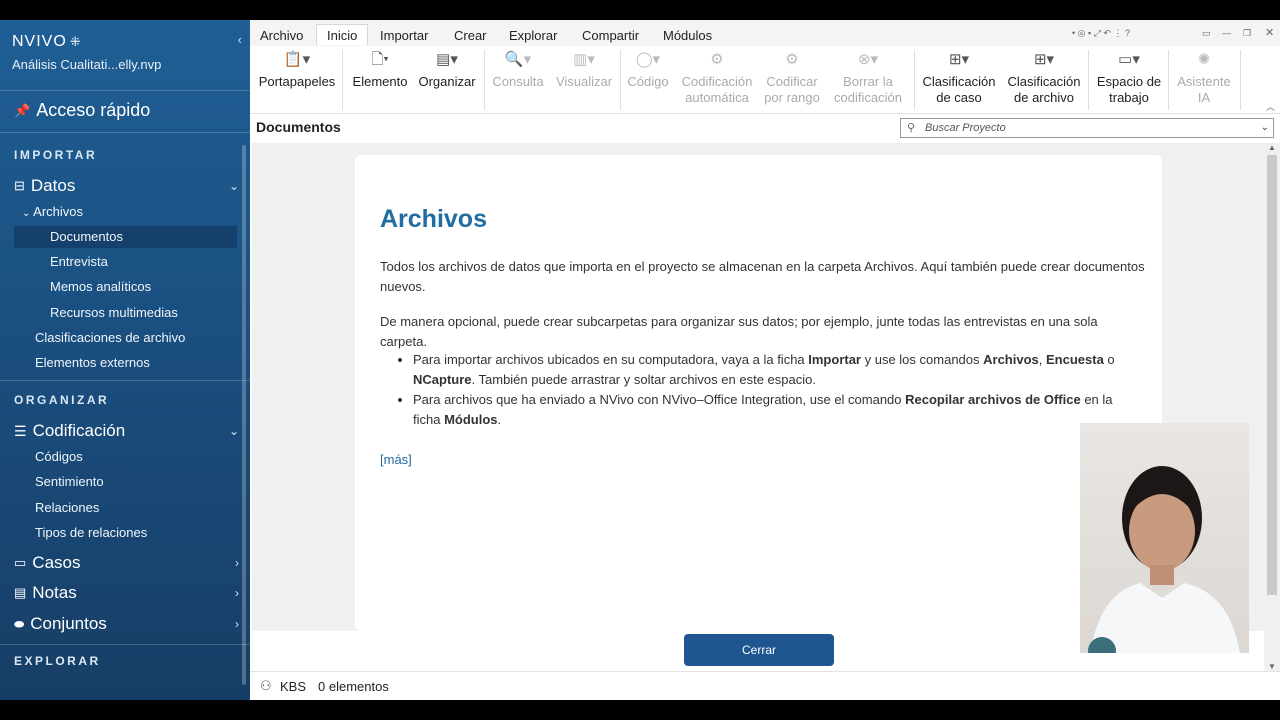 This screenshot has height=720, width=1280. Describe the element at coordinates (1226, 33) in the screenshot. I see `minimize-icon: —` at that location.